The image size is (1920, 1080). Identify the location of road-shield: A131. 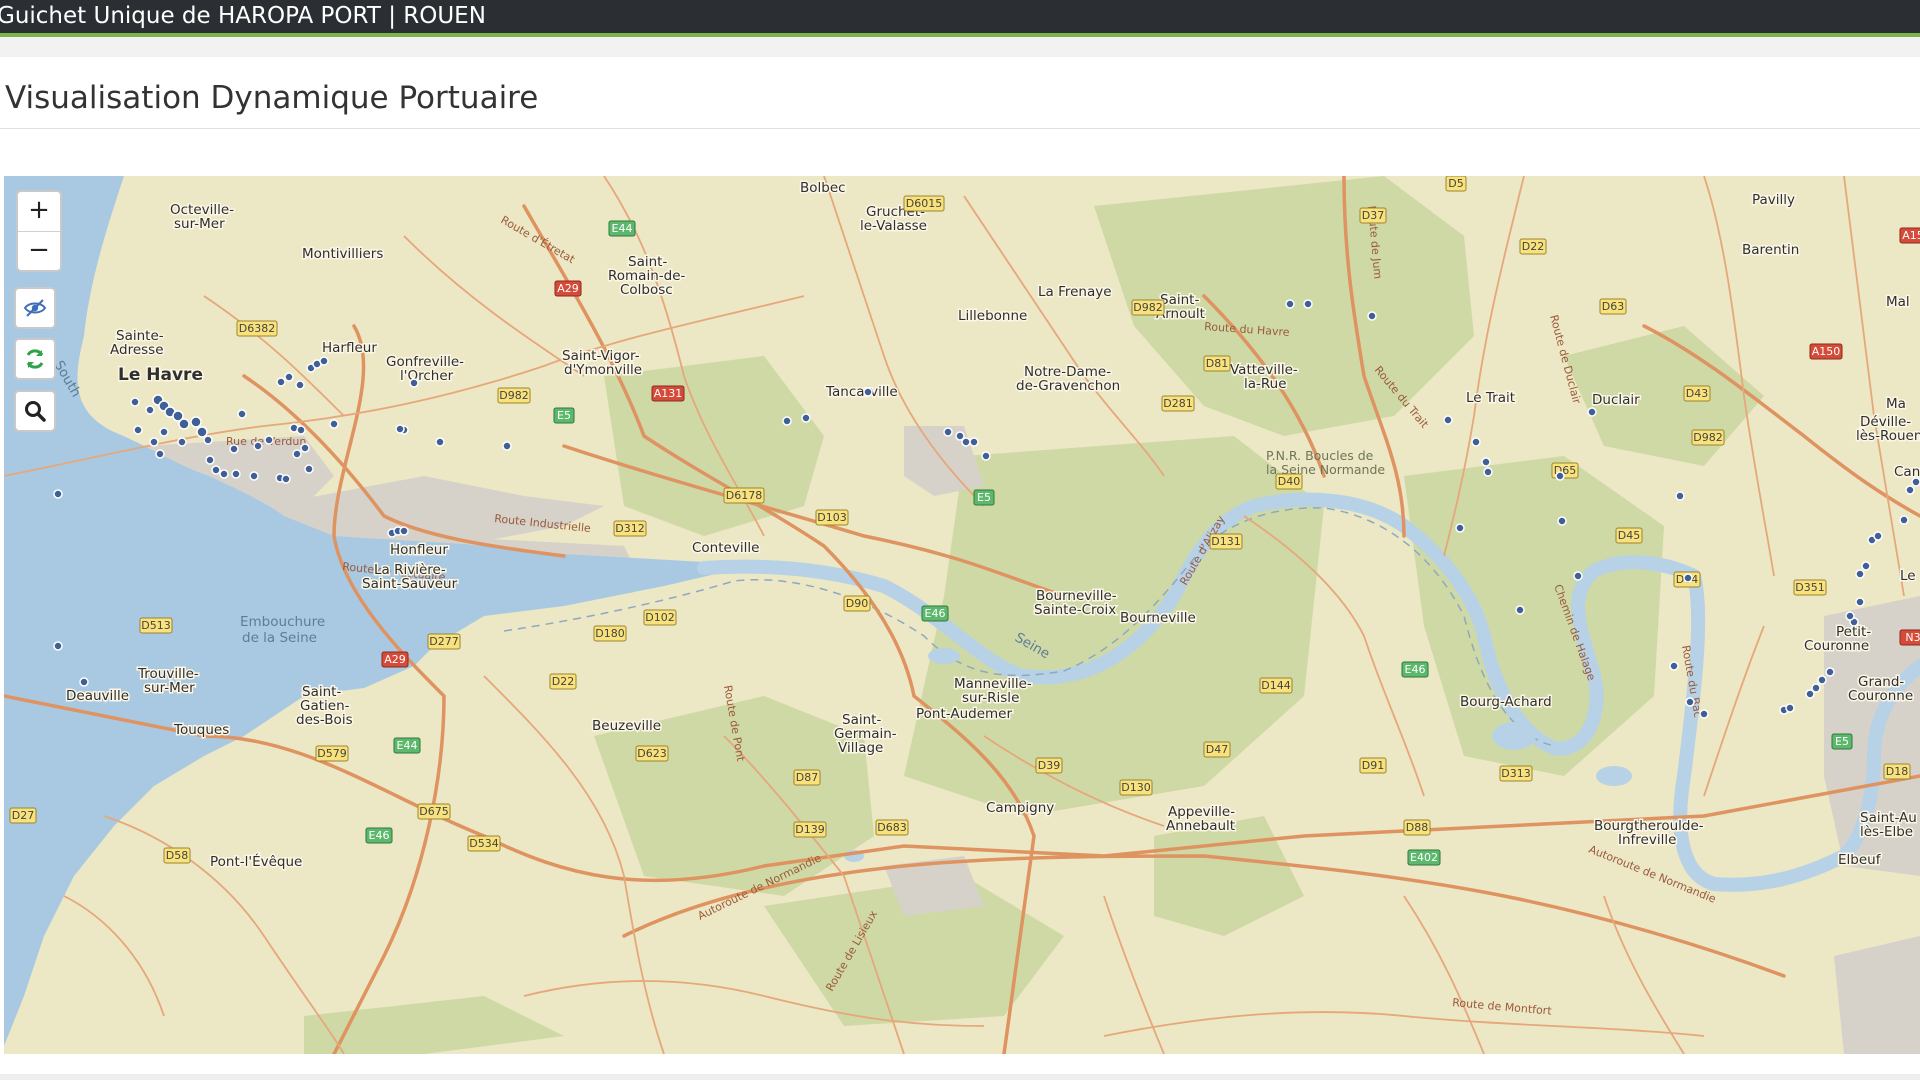
(668, 393).